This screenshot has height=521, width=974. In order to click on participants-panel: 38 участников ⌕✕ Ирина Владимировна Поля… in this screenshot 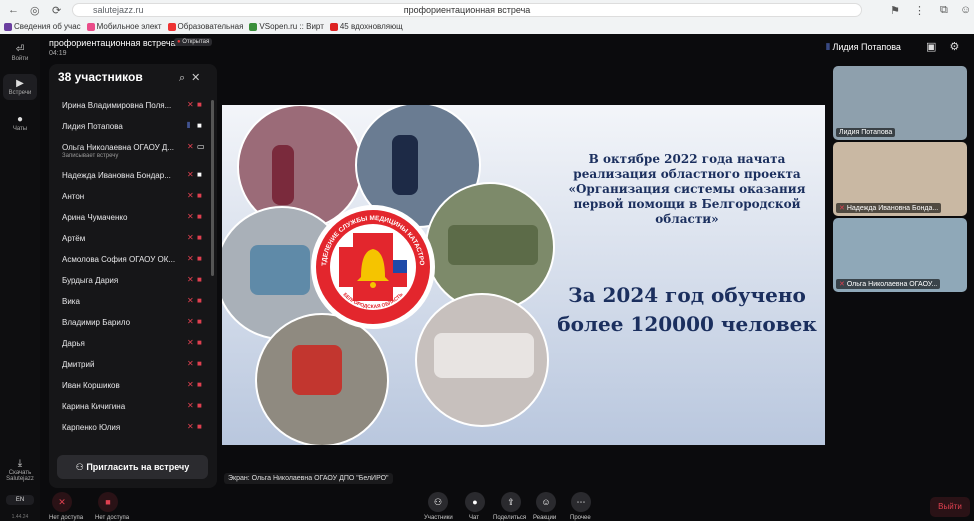, I will do `click(133, 276)`.